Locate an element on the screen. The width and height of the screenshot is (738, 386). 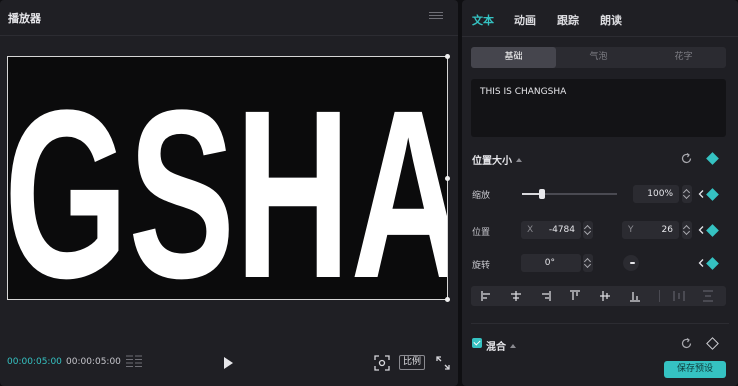
play-icon is located at coordinates (228, 363).